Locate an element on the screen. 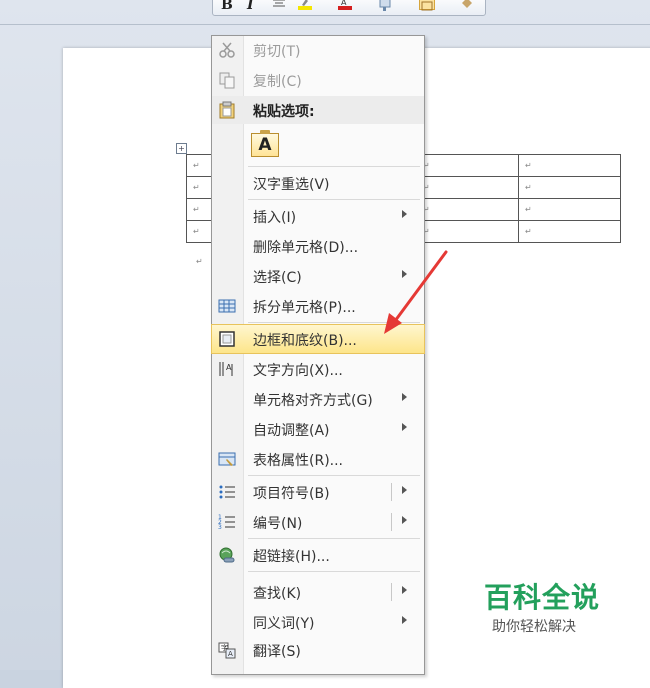  paste-options-header: 粘贴选项: is located at coordinates (318, 110).